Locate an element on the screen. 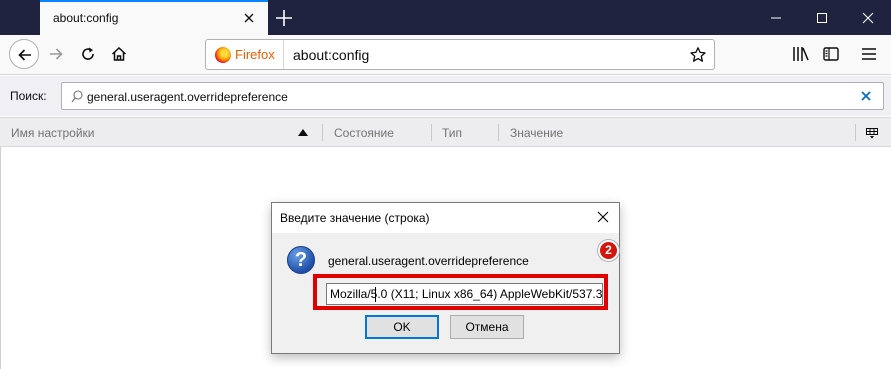 Image resolution: width=891 pixels, height=369 pixels. identity-label: Firefox is located at coordinates (255, 54).